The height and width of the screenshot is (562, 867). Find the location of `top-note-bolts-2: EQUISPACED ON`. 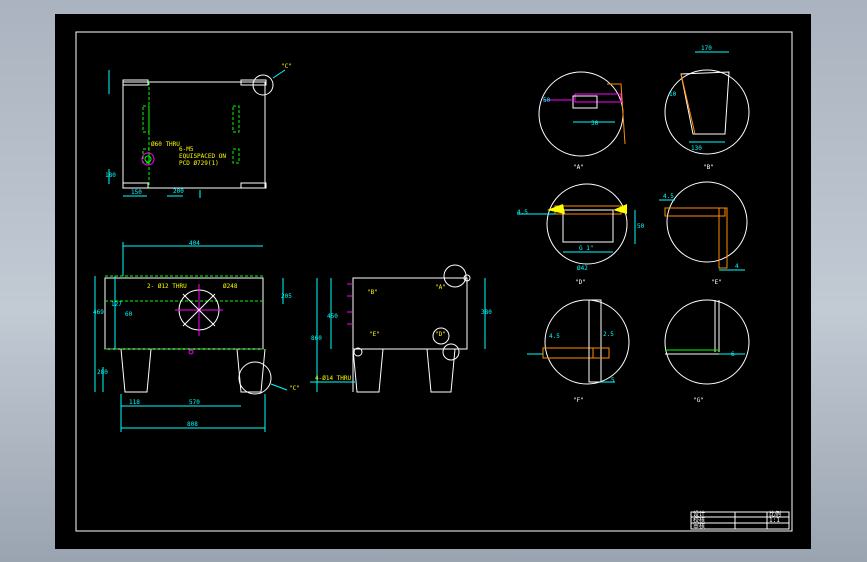

top-note-bolts-2: EQUISPACED ON is located at coordinates (202, 156).